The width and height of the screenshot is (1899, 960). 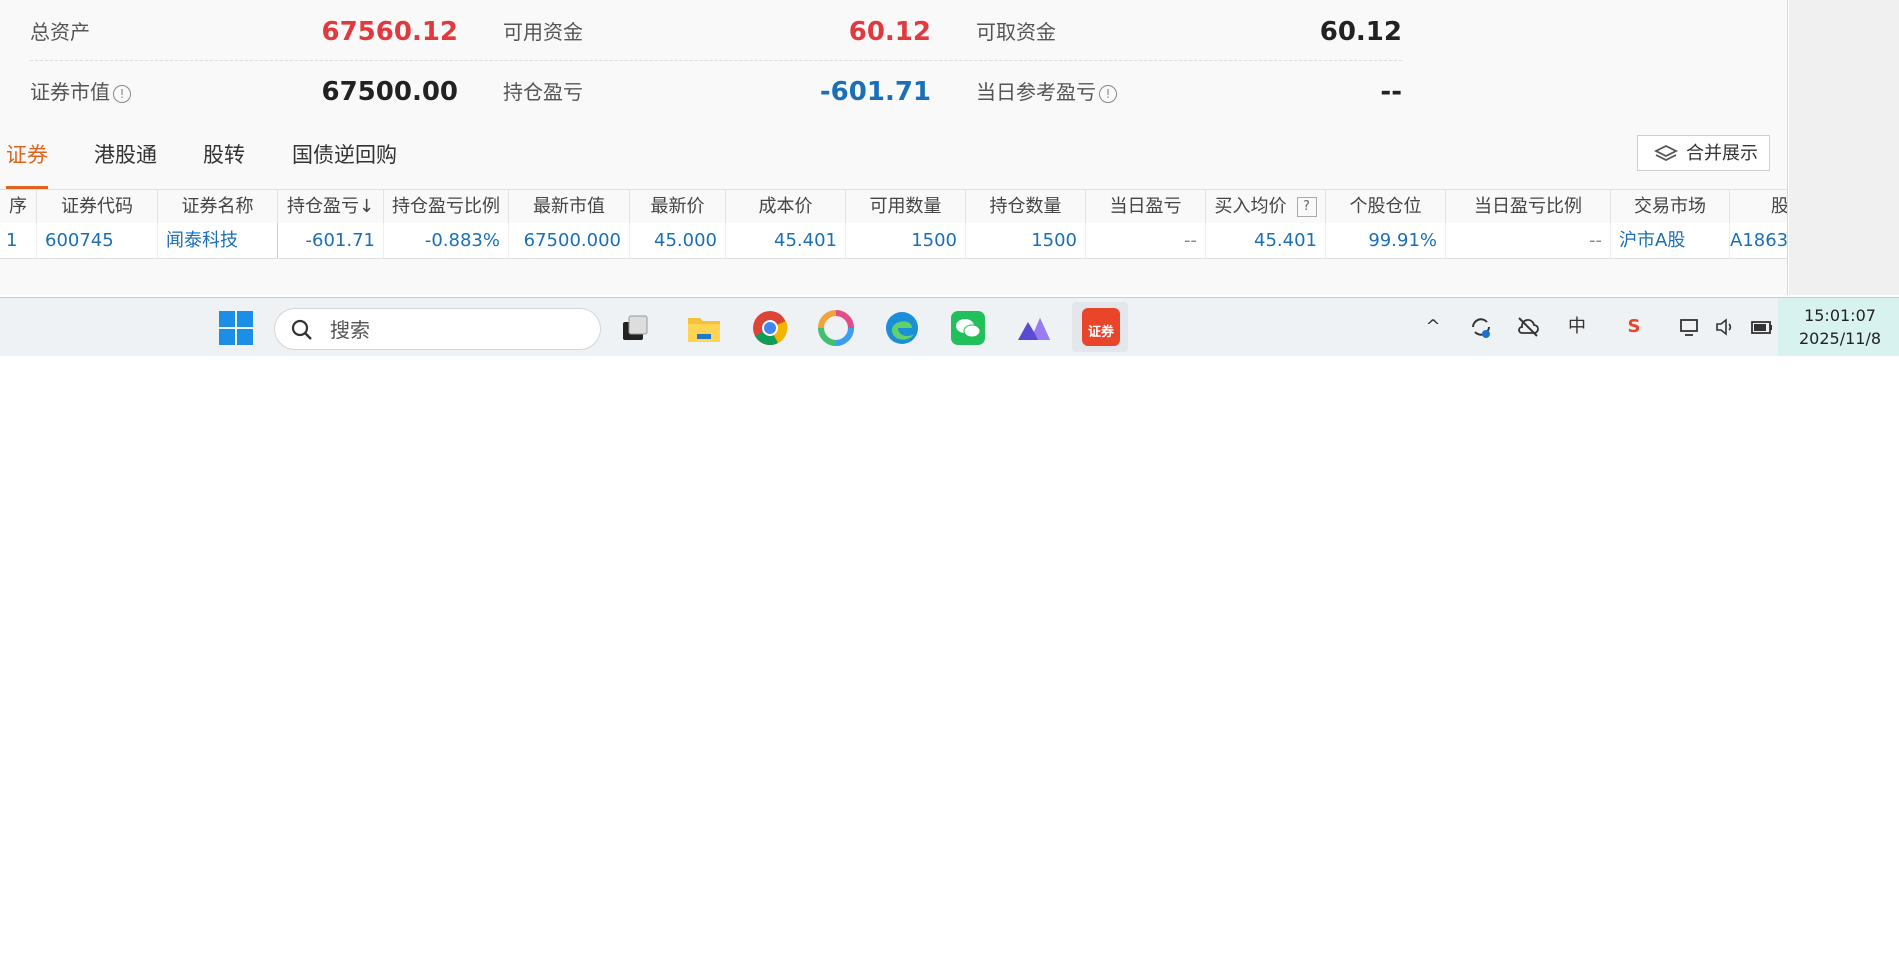 I want to click on col-header-position-ratio: 个股仓位, so click(x=1386, y=206).